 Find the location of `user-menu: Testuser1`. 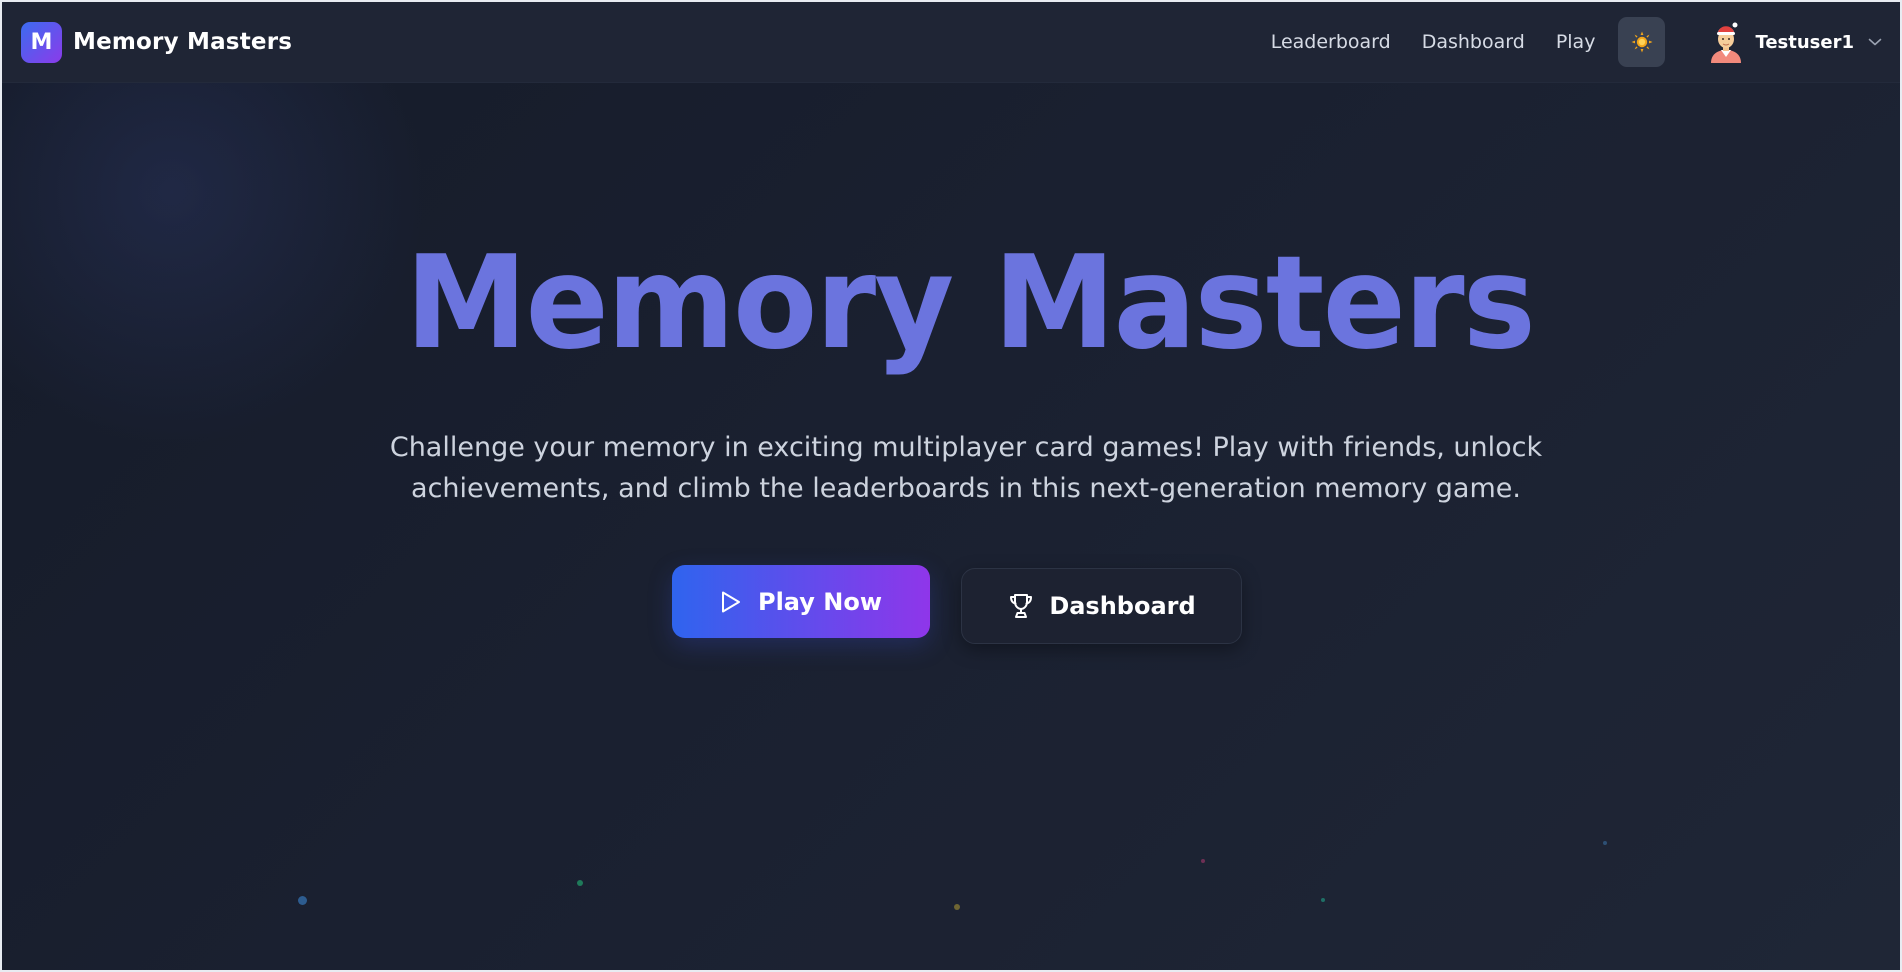

user-menu: Testuser1 is located at coordinates (1794, 42).